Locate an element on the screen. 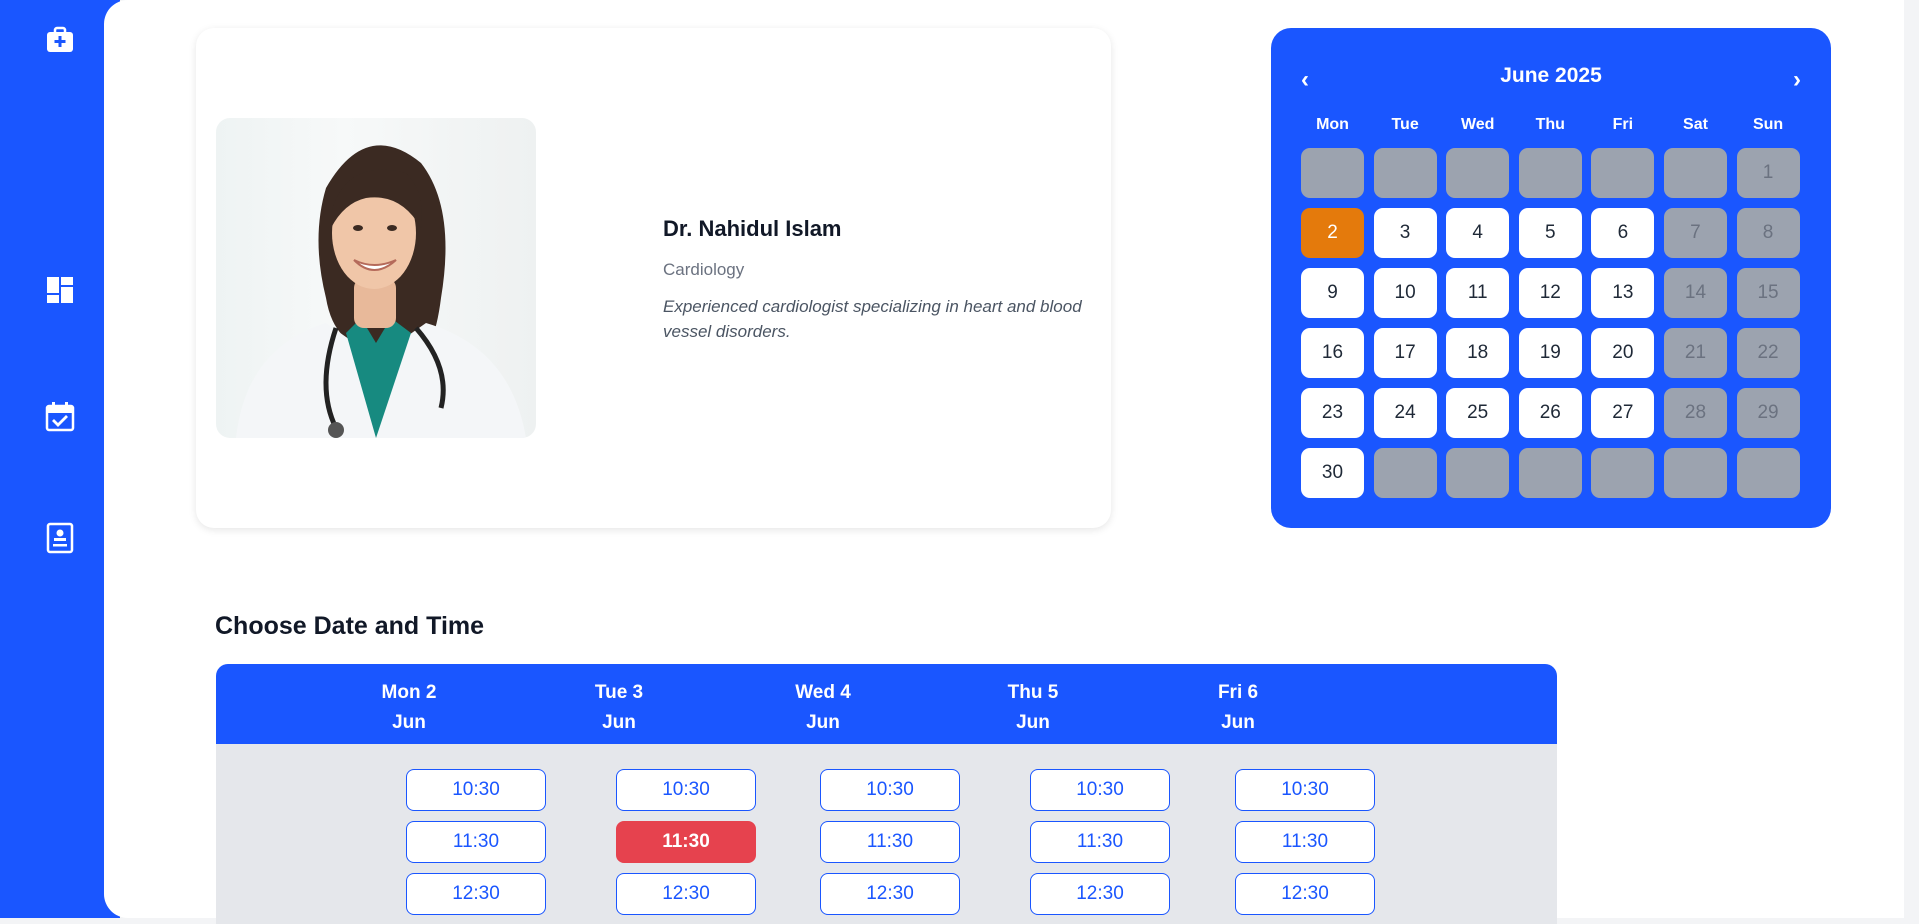 This screenshot has height=924, width=1919. schedule-header: Mon 2 Jun Tue 3 Jun Wed 4 Jun Thu 5 Jun Fri 6 Jun is located at coordinates (886, 704).